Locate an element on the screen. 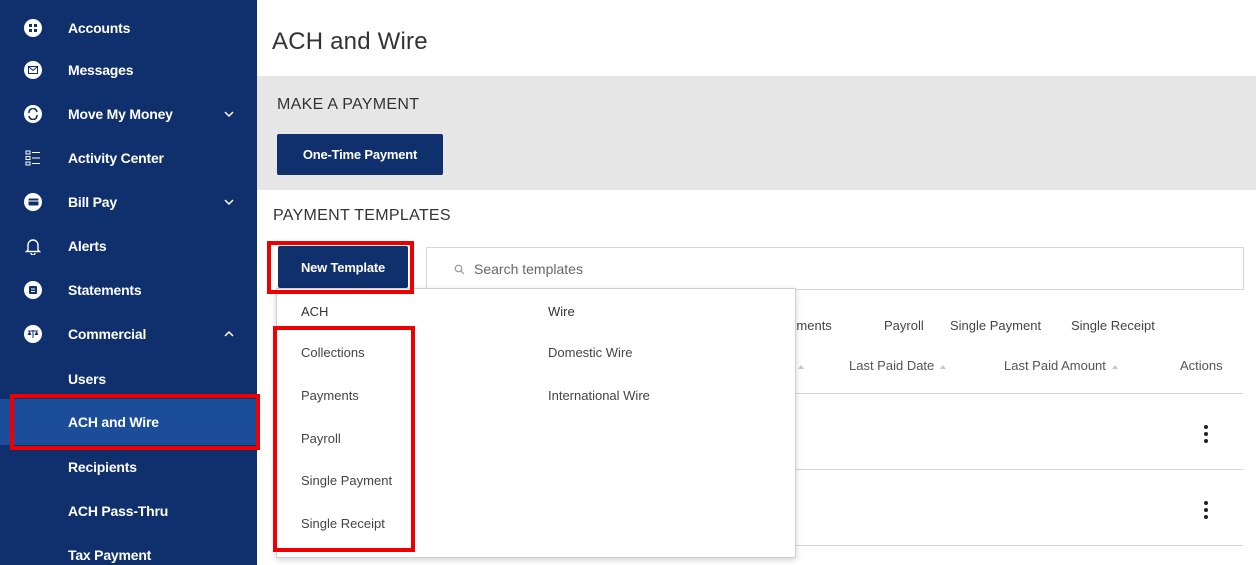  filter-payroll: Payroll is located at coordinates (904, 325).